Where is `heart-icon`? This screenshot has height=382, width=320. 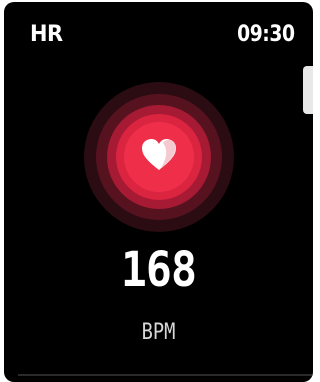
heart-icon is located at coordinates (159, 154).